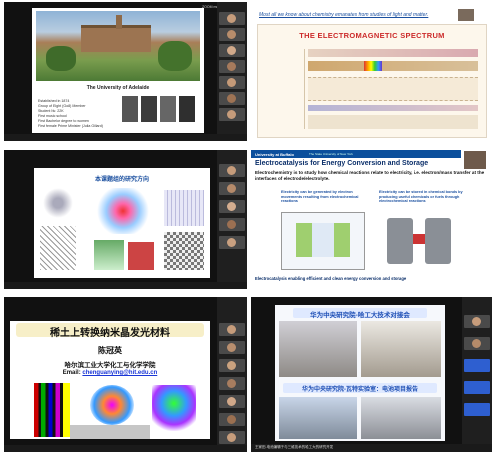 This screenshot has height=457, width=496. I want to click on banner-2-text: 华为中央研究院-瓦特实验室：电池项目报告, so click(360, 390).